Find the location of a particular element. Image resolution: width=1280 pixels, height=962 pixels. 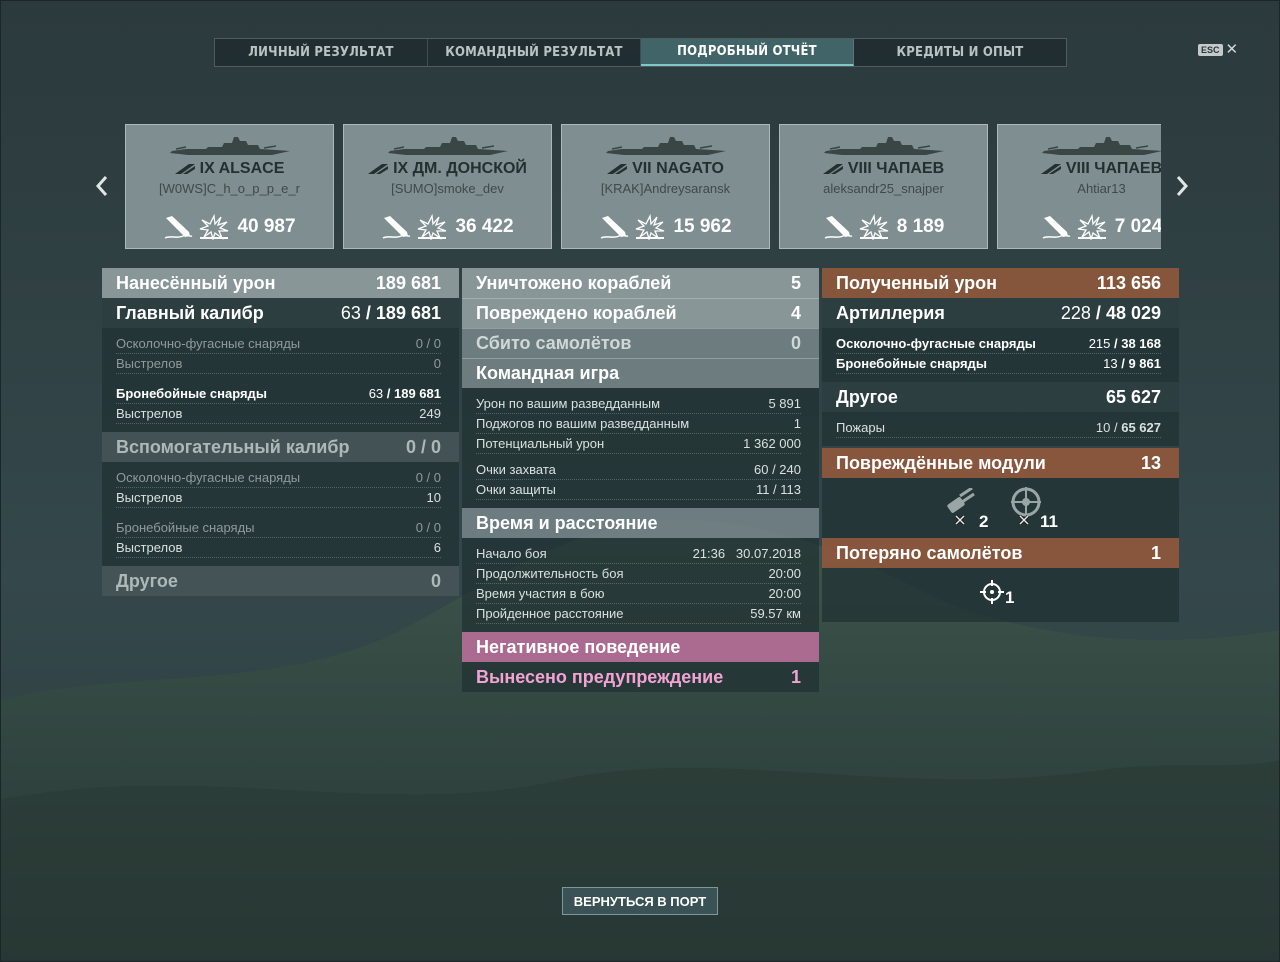

other-received-header: Другое 65 627 is located at coordinates (1000, 397).